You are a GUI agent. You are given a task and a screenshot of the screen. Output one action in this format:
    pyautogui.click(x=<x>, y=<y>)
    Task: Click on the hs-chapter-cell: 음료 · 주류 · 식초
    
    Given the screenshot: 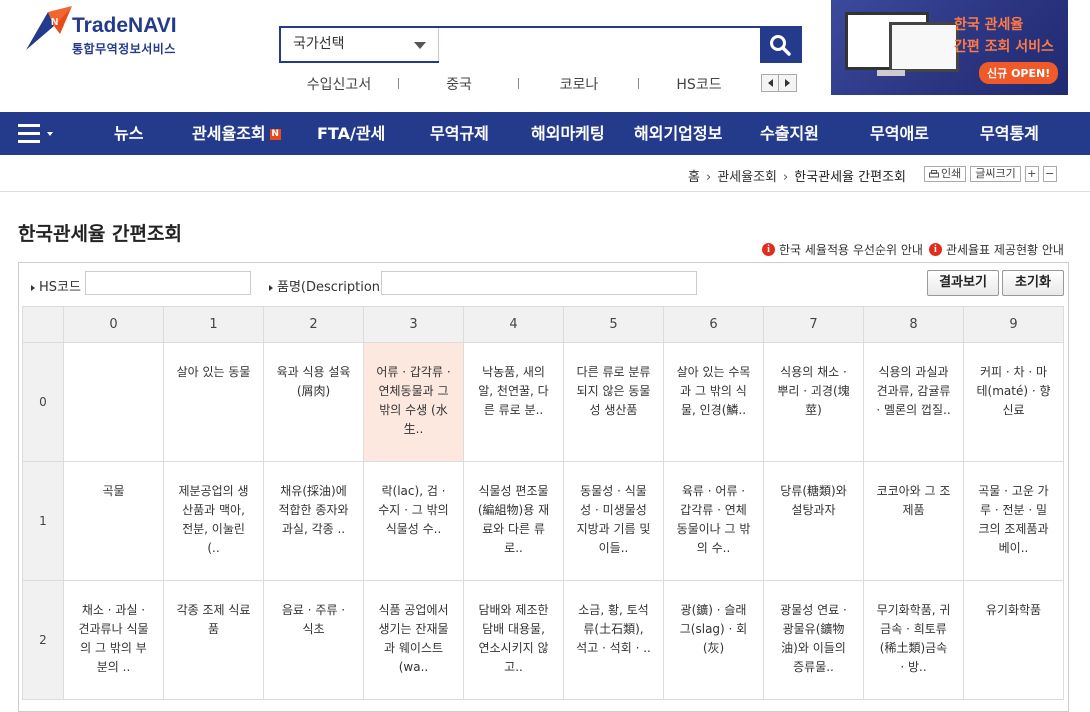 What is the action you would take?
    pyautogui.click(x=313, y=640)
    